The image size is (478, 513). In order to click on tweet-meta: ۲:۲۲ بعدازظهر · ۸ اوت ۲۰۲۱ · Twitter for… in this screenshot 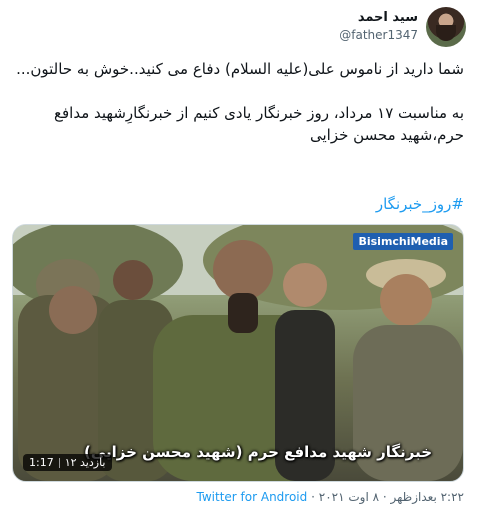, I will do `click(330, 497)`.